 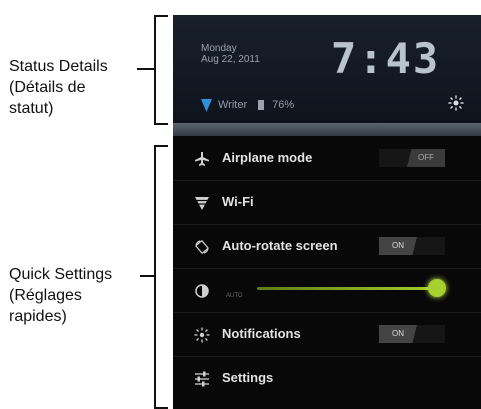 What do you see at coordinates (426, 158) in the screenshot?
I see `airplane-mode-toggle-state: OFF` at bounding box center [426, 158].